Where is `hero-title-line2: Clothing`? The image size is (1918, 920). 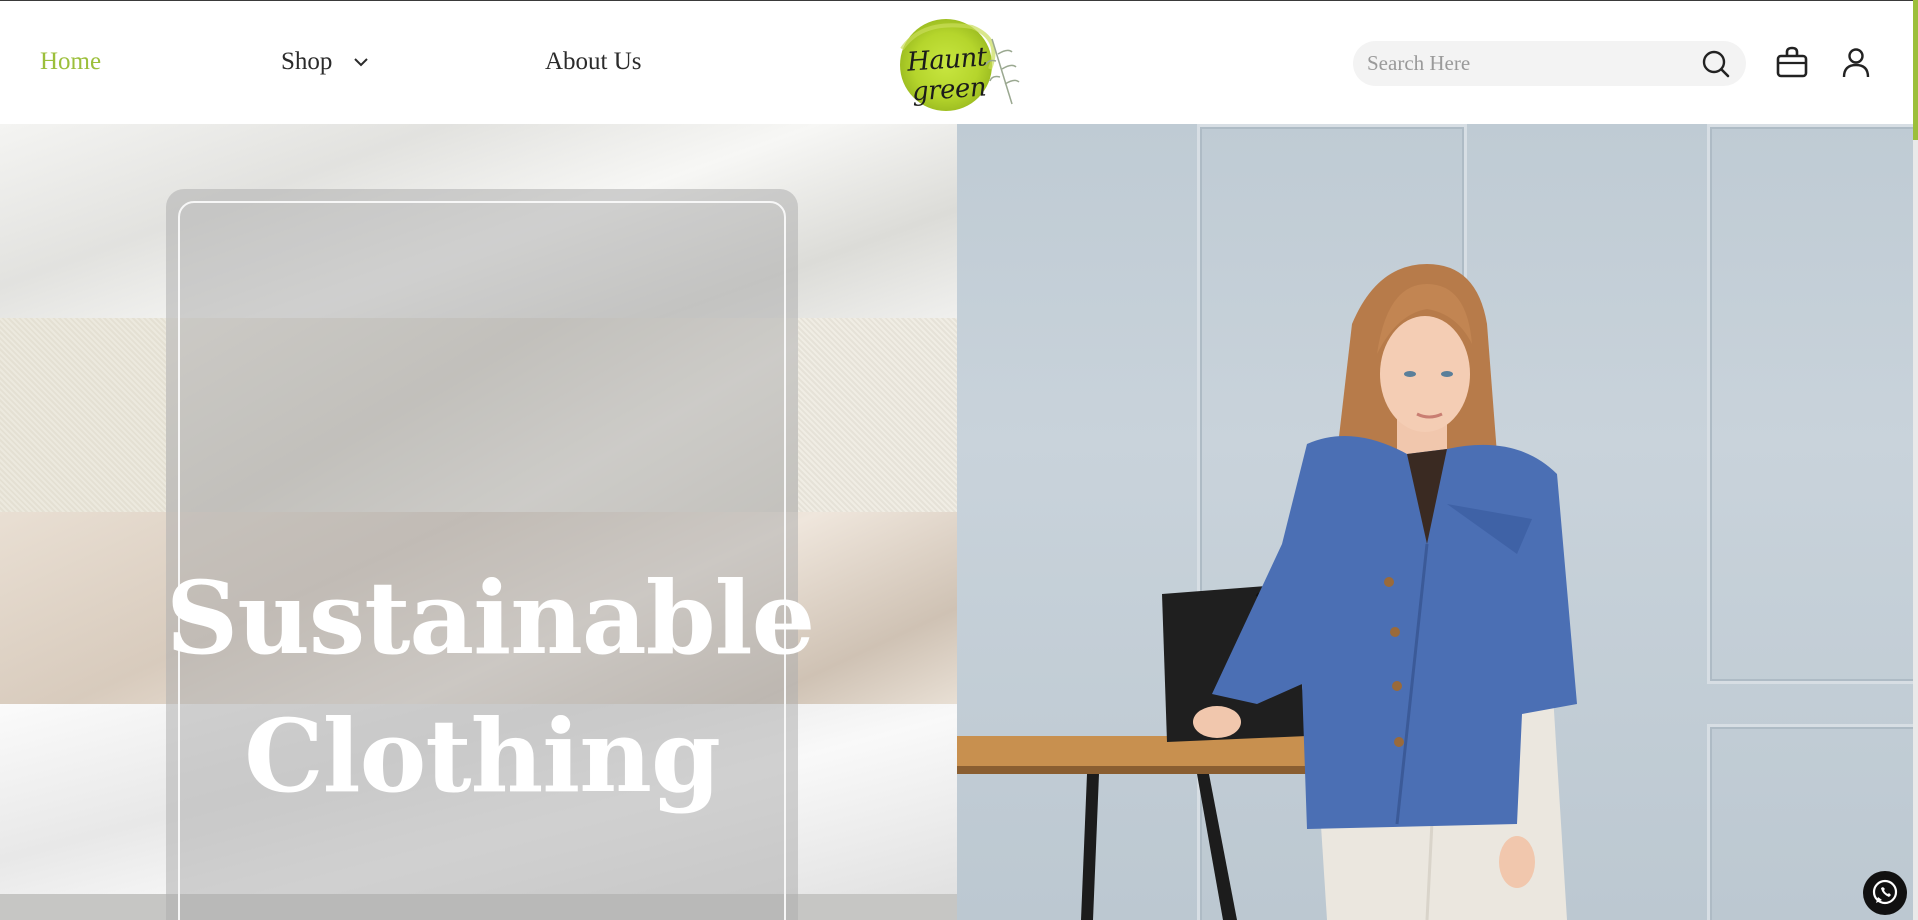
hero-title-line2: Clothing is located at coordinates (482, 756).